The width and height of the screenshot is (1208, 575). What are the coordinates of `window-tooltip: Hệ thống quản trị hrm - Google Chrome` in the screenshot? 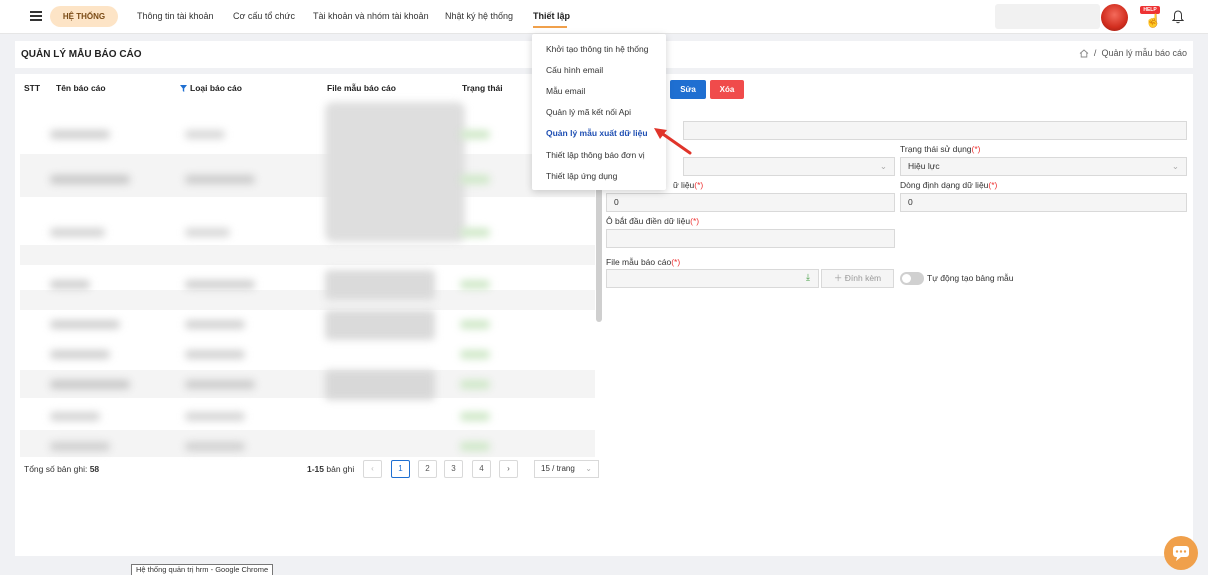 It's located at (202, 569).